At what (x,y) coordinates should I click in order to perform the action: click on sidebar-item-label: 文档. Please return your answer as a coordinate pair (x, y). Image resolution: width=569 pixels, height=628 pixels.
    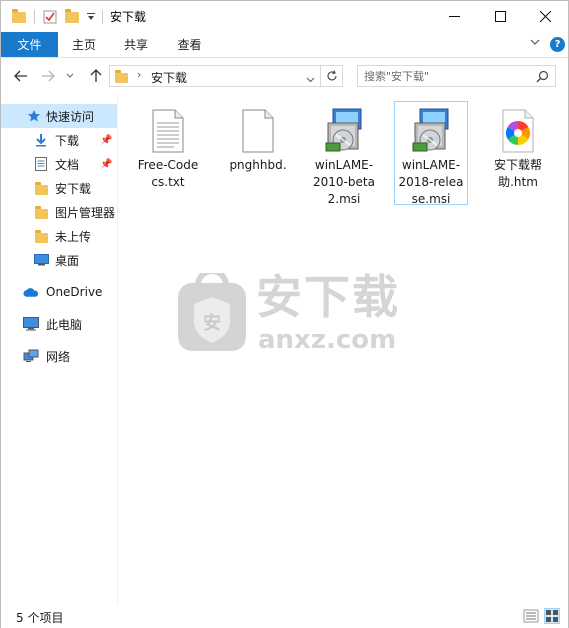
    Looking at the image, I should click on (67, 164).